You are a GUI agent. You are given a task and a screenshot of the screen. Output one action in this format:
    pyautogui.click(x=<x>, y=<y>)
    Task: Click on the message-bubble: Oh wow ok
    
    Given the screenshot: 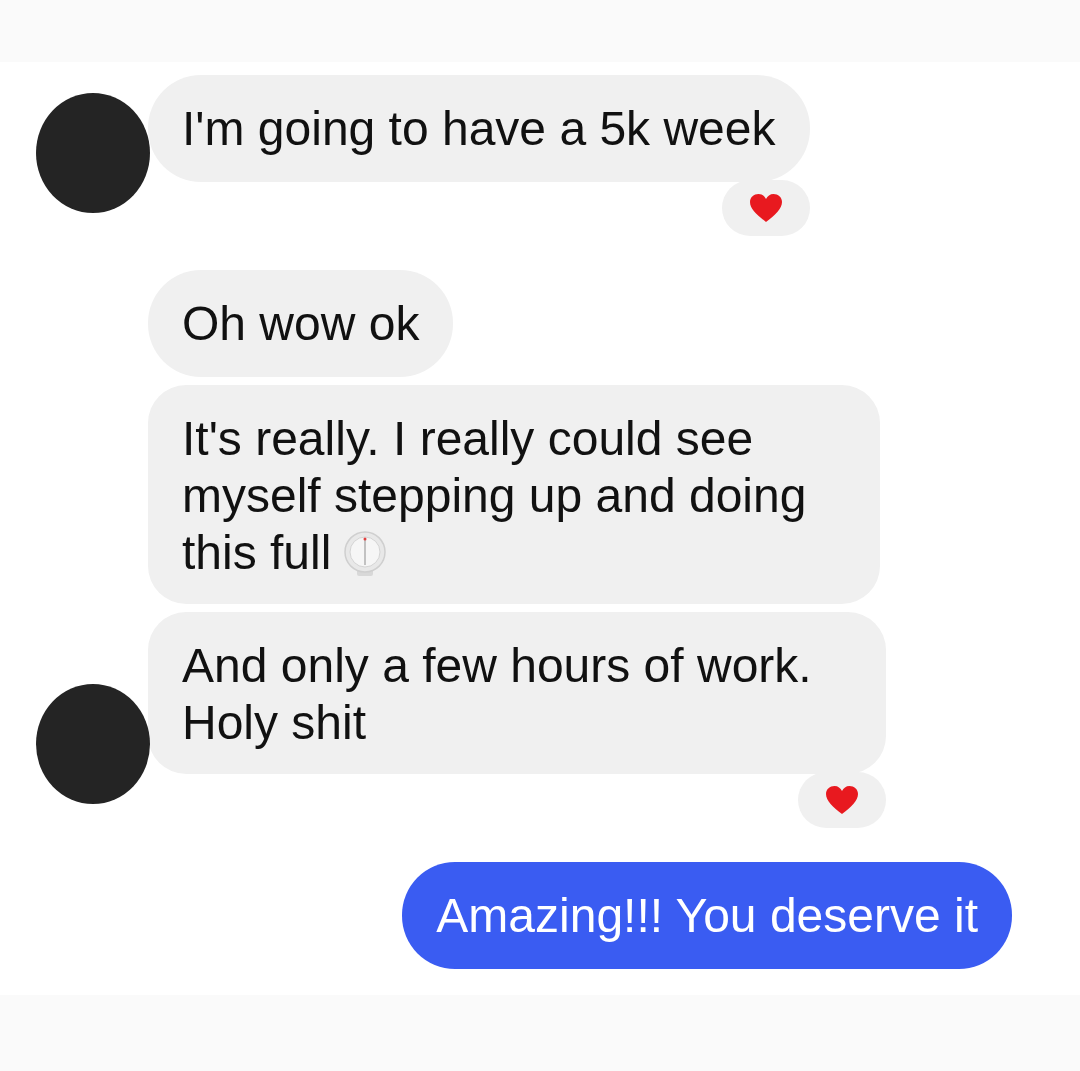 What is the action you would take?
    pyautogui.click(x=301, y=323)
    